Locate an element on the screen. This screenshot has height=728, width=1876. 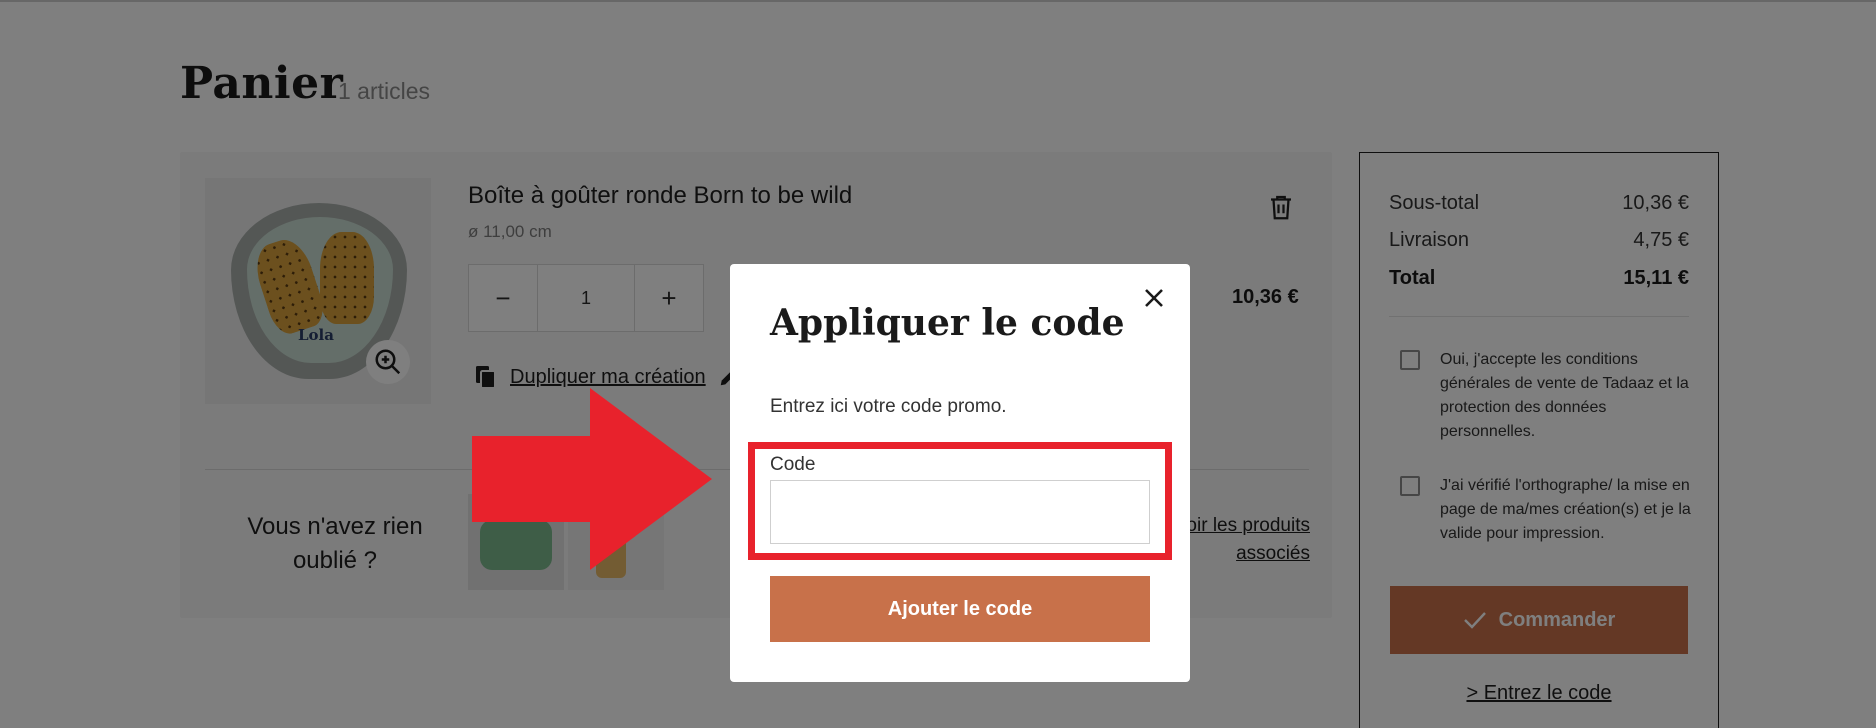
close-icon is located at coordinates (1154, 298).